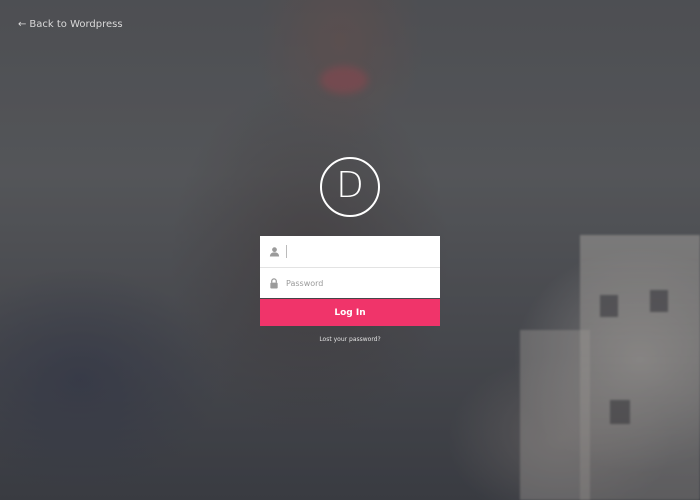  I want to click on password-field-wrapper, so click(350, 282).